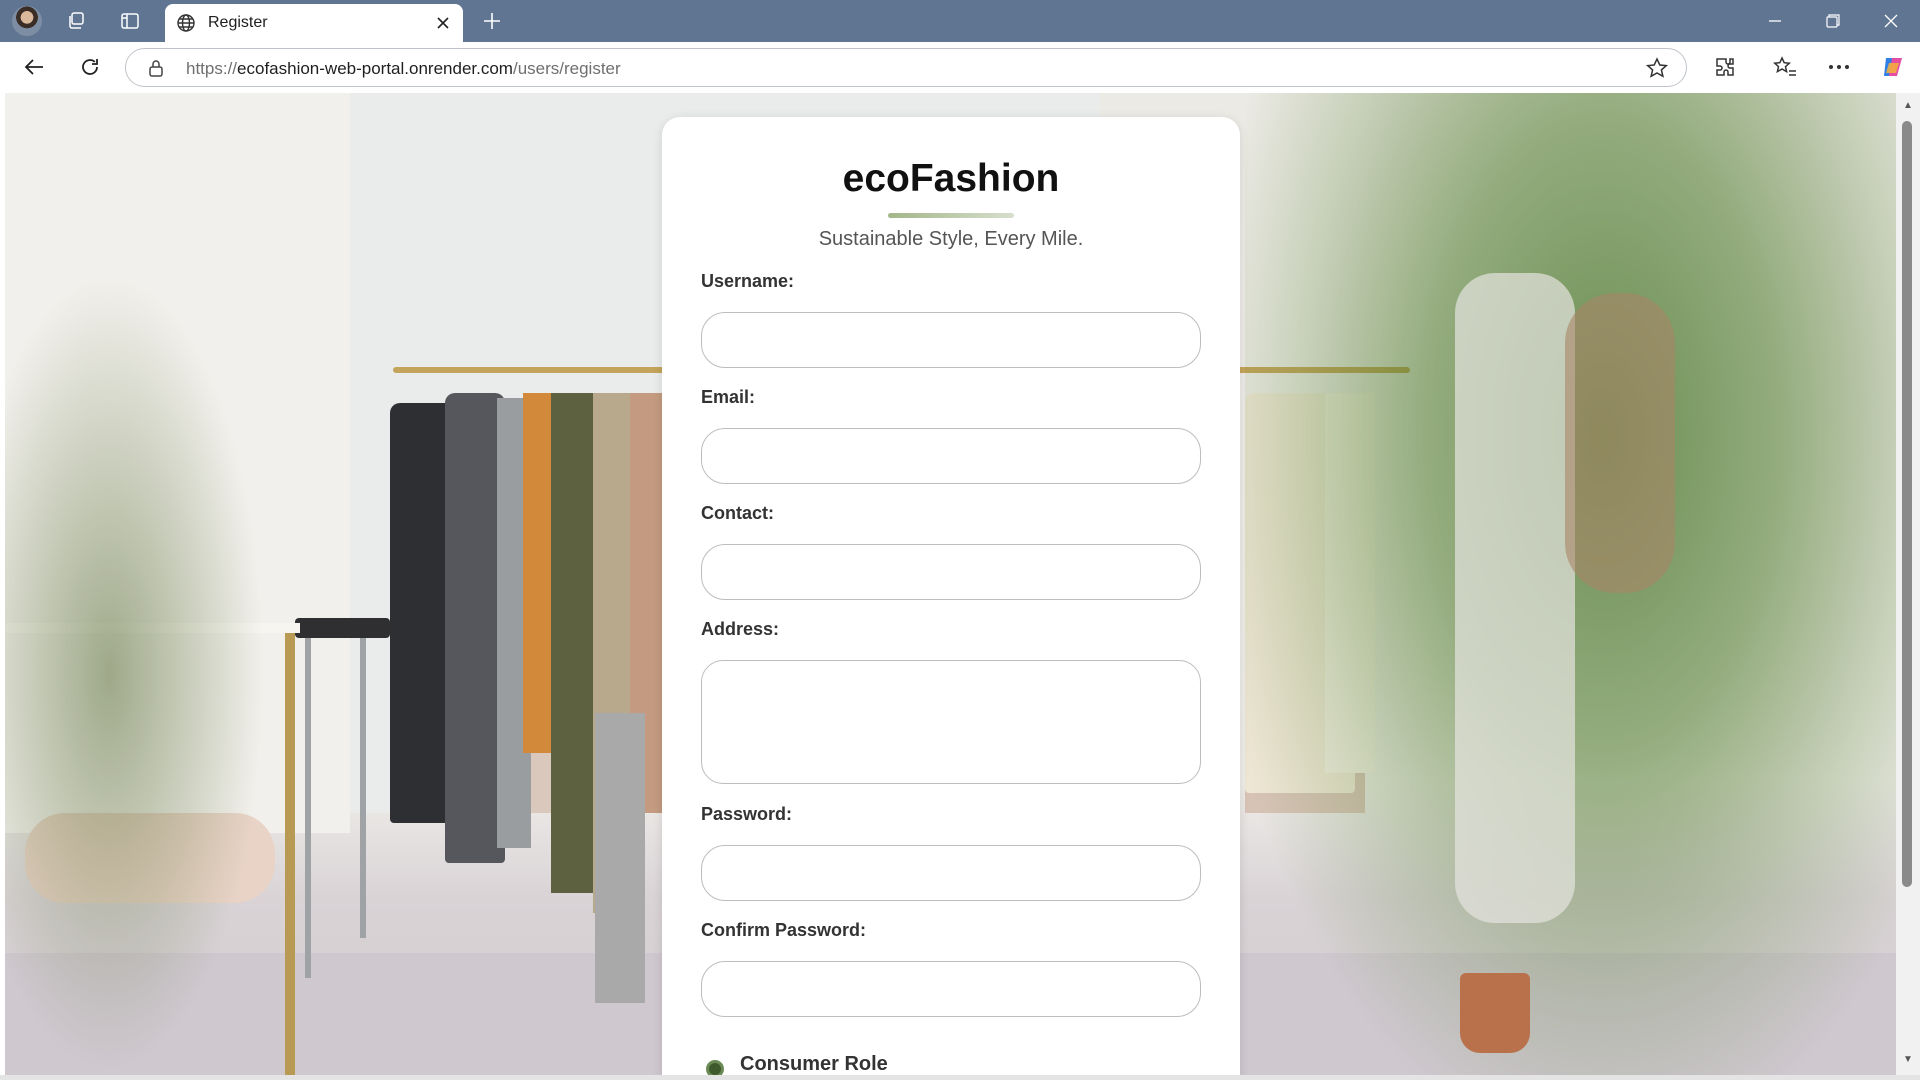 This screenshot has height=1080, width=1920. Describe the element at coordinates (375, 68) in the screenshot. I see `url-host: ecofashion-web-portal.onrender.com` at that location.